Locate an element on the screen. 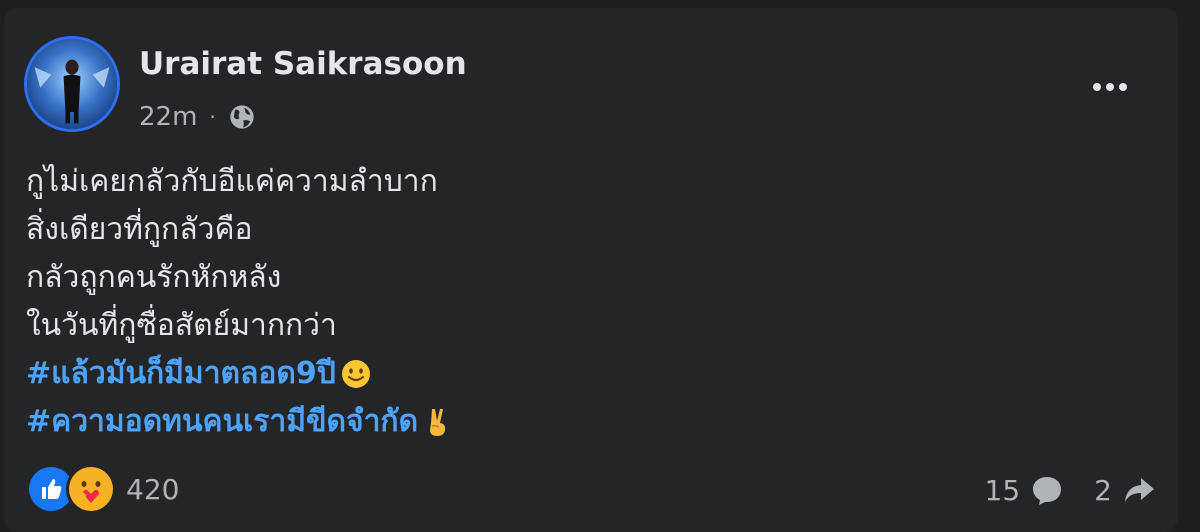  slightly-smiling-emoji is located at coordinates (356, 374).